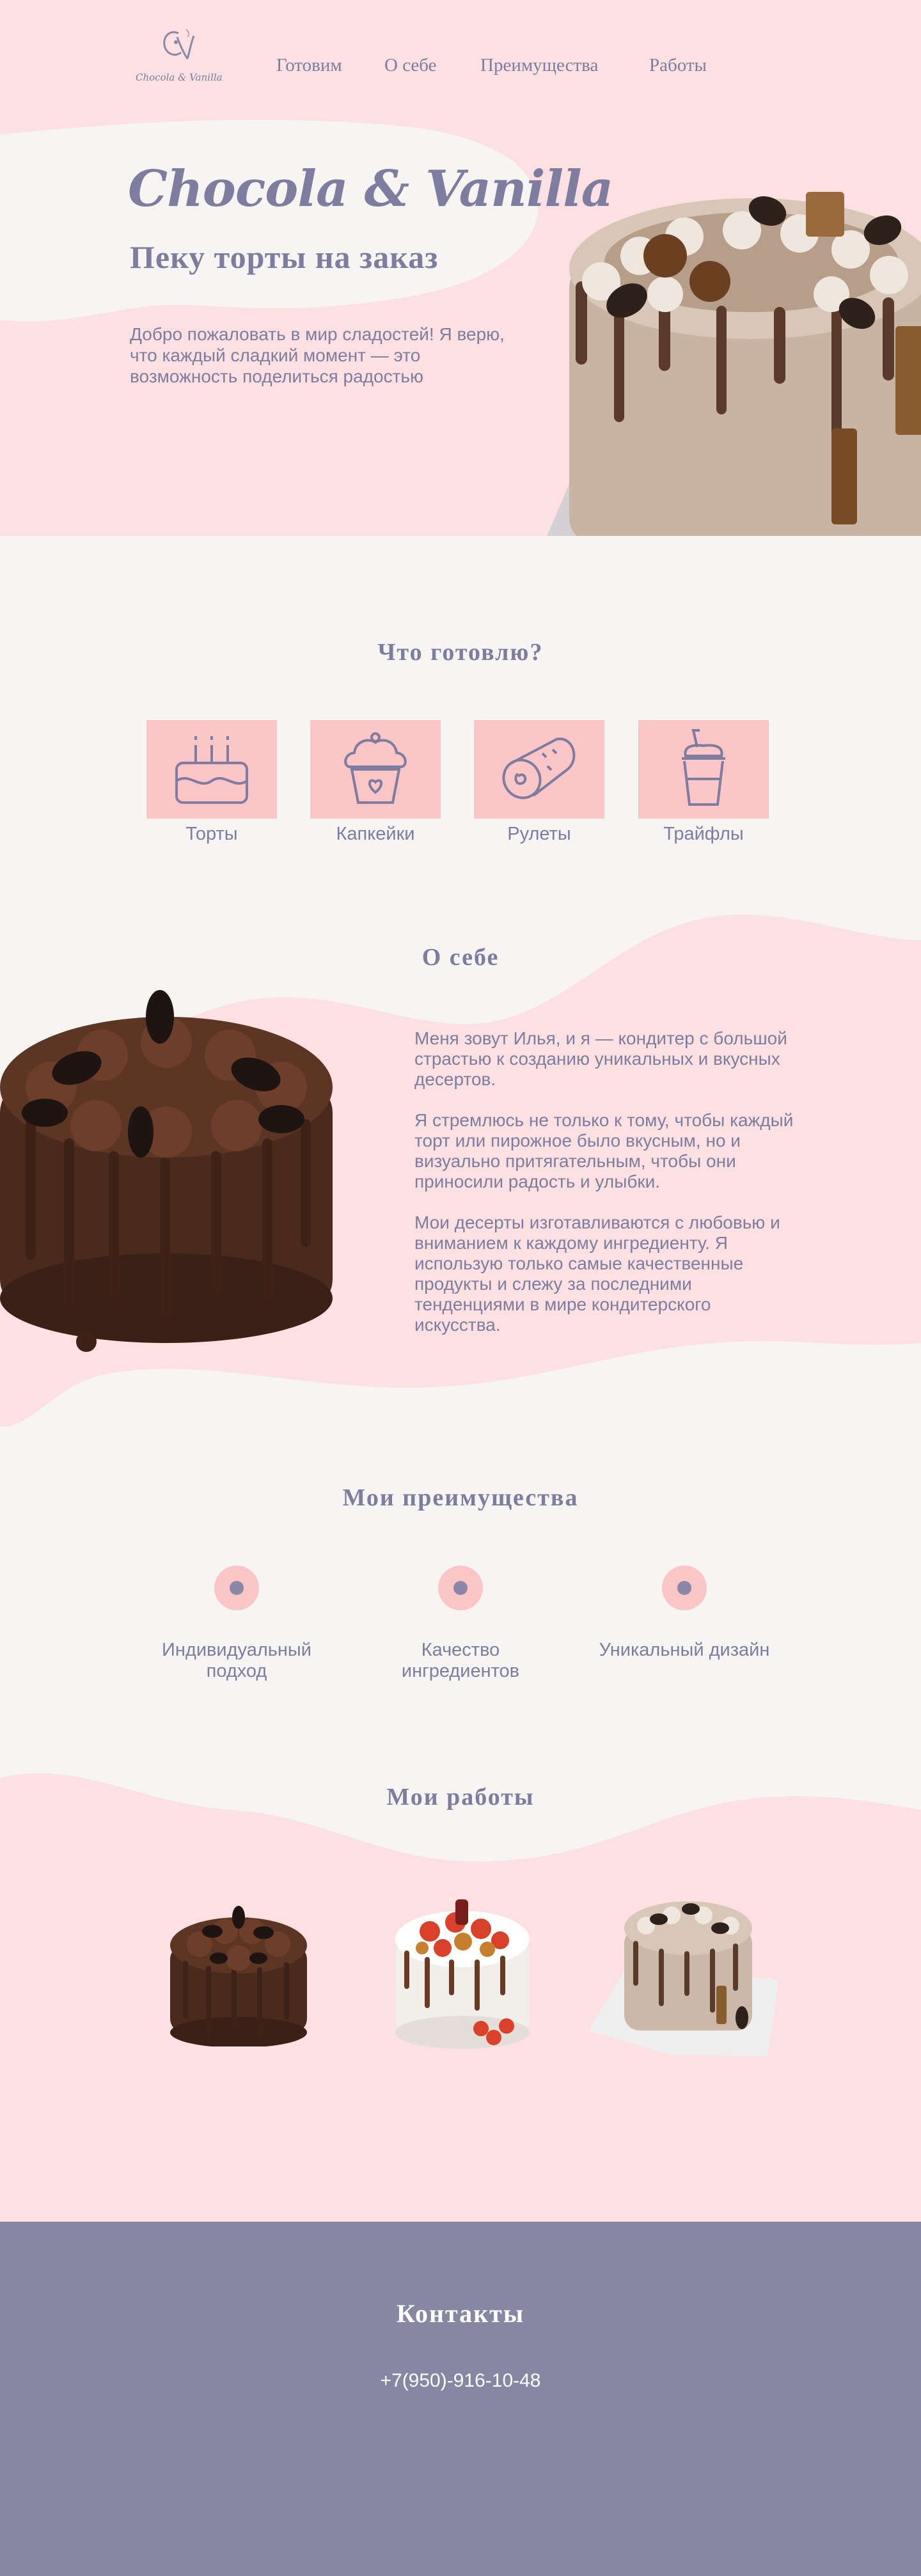 The image size is (921, 2576). What do you see at coordinates (211, 834) in the screenshot?
I see `cook-item-label: Торты` at bounding box center [211, 834].